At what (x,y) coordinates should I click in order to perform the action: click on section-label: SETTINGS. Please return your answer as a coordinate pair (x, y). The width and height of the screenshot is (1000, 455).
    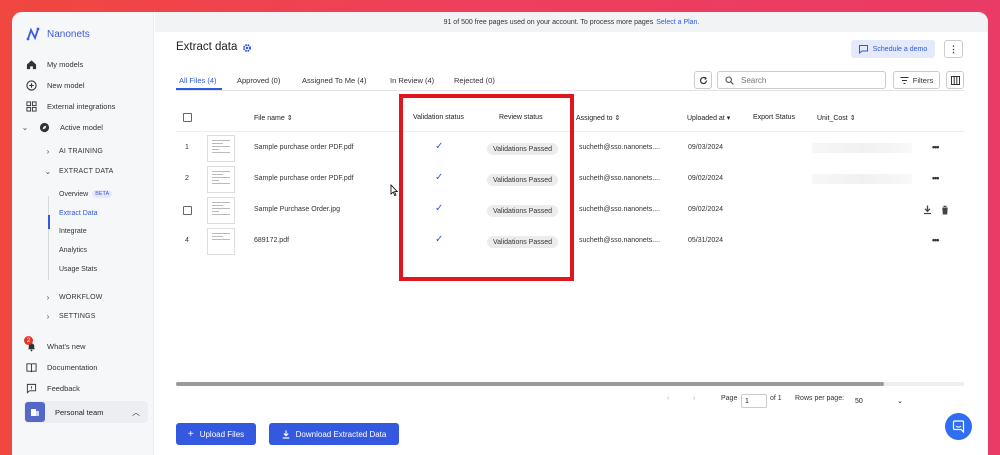
    Looking at the image, I should click on (77, 316).